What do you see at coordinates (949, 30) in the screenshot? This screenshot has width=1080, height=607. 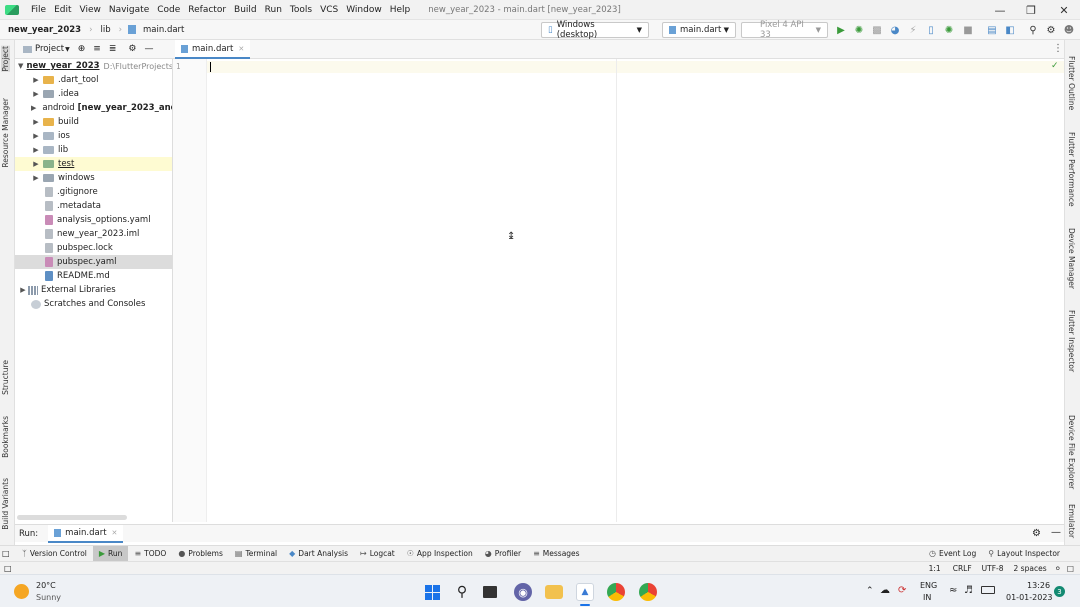 I see `attach-debugger-icon: ✺` at bounding box center [949, 30].